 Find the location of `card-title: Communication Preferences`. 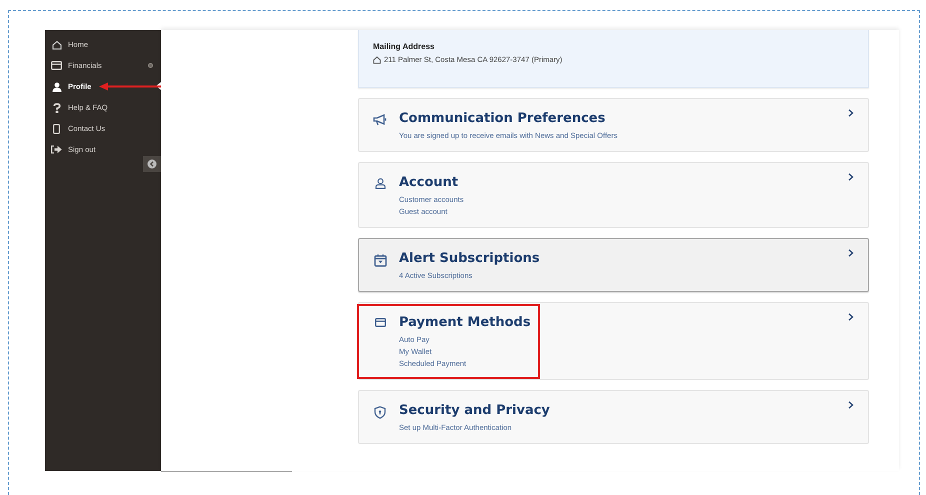

card-title: Communication Preferences is located at coordinates (502, 118).